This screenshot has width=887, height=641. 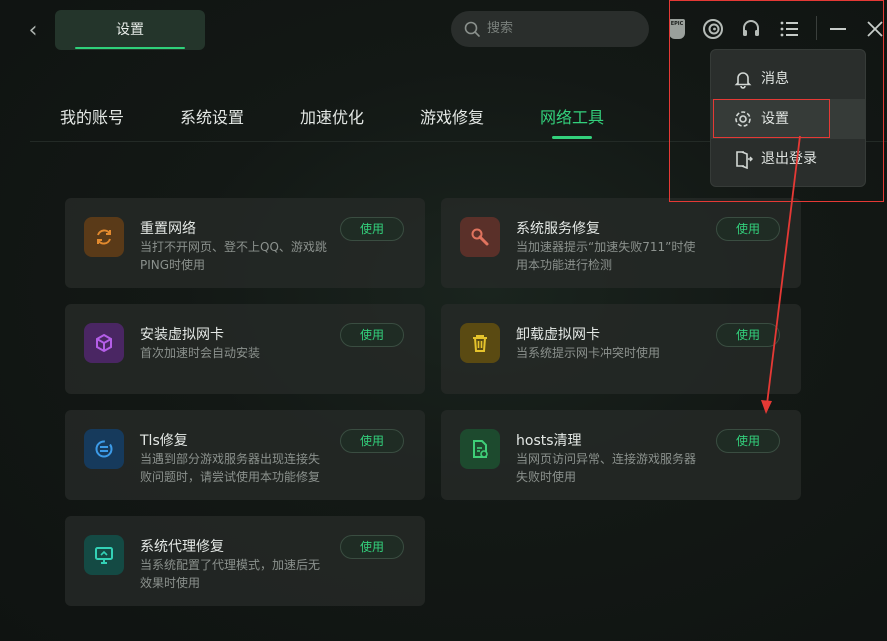 I want to click on tool-title: 系统服务修复, so click(x=558, y=229).